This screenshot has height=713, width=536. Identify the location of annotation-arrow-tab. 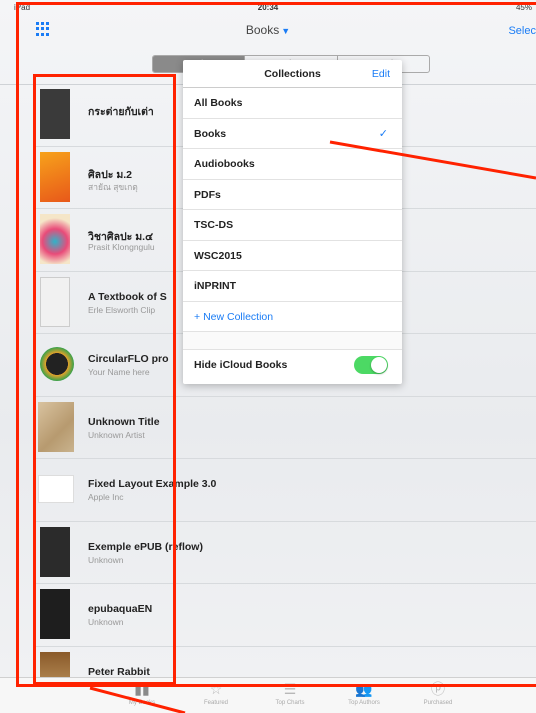
(137, 699).